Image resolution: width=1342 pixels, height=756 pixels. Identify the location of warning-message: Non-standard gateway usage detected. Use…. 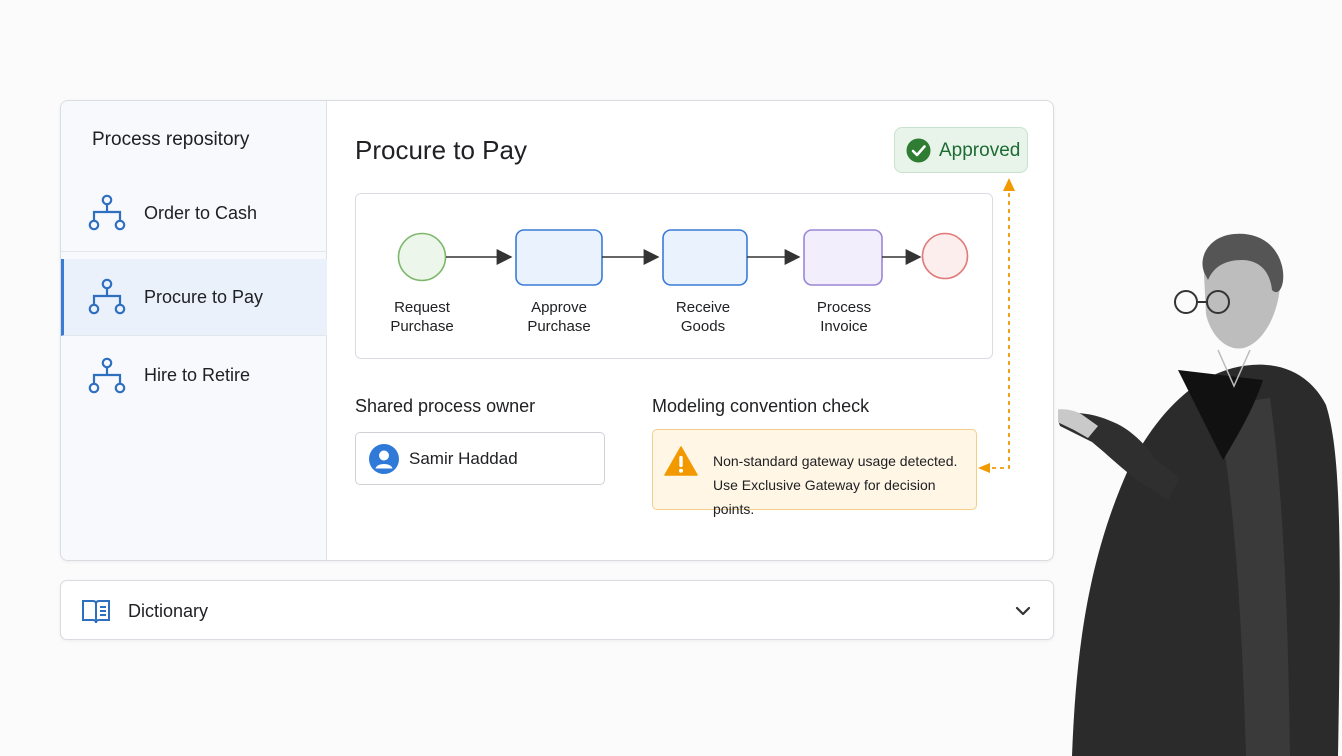
(835, 485).